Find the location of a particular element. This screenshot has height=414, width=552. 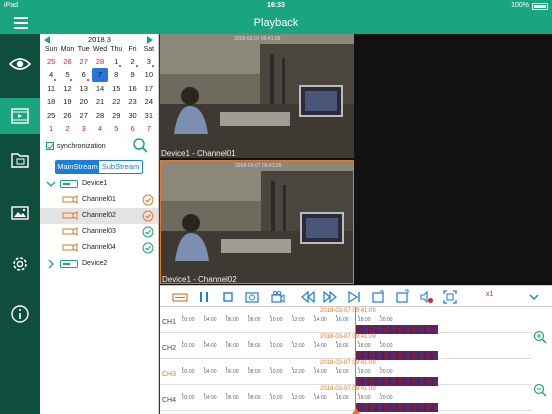

channel-row: Channel01 is located at coordinates (99, 200).